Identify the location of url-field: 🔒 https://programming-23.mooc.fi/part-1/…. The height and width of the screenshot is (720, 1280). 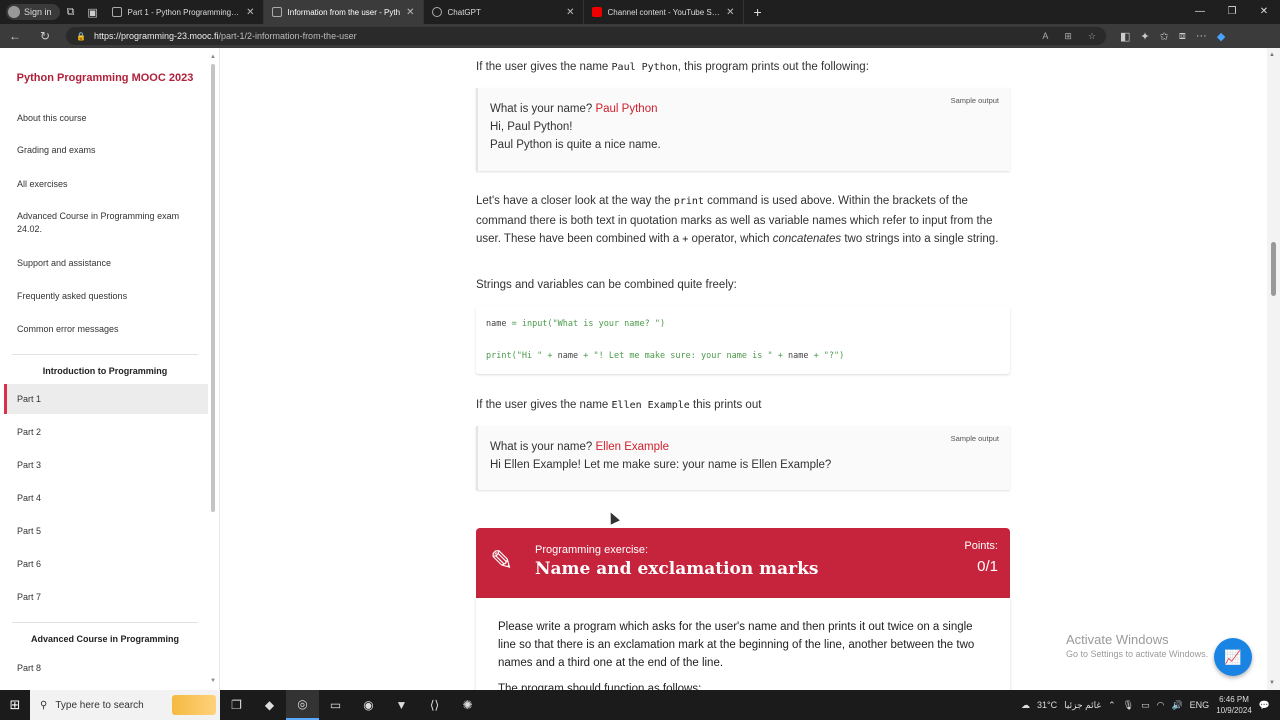
(586, 36).